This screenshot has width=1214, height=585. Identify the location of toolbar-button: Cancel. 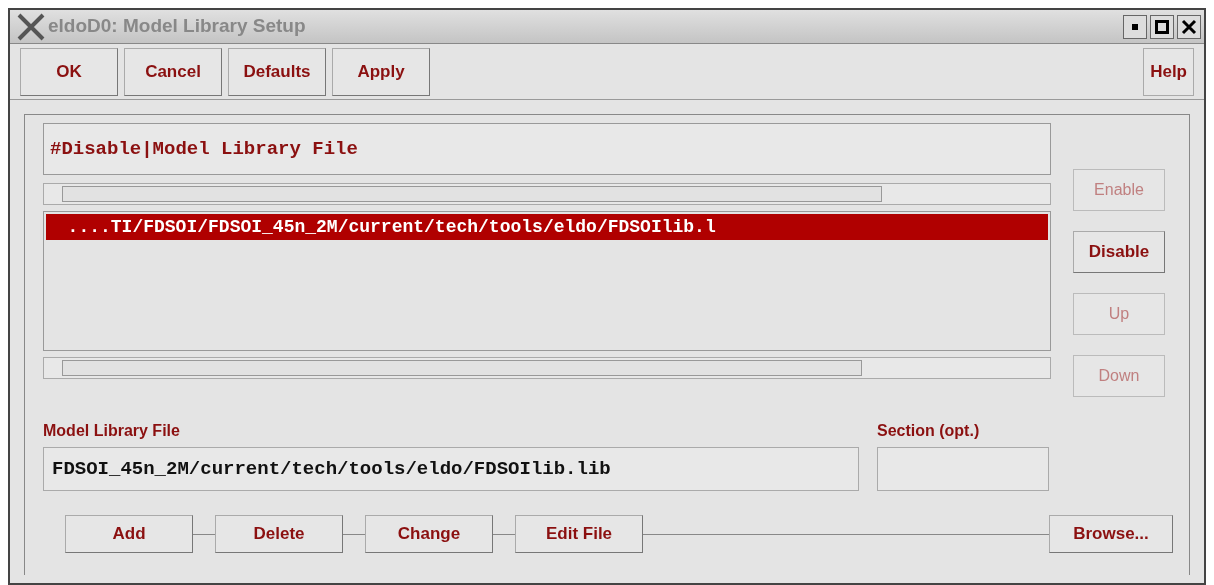
(173, 71).